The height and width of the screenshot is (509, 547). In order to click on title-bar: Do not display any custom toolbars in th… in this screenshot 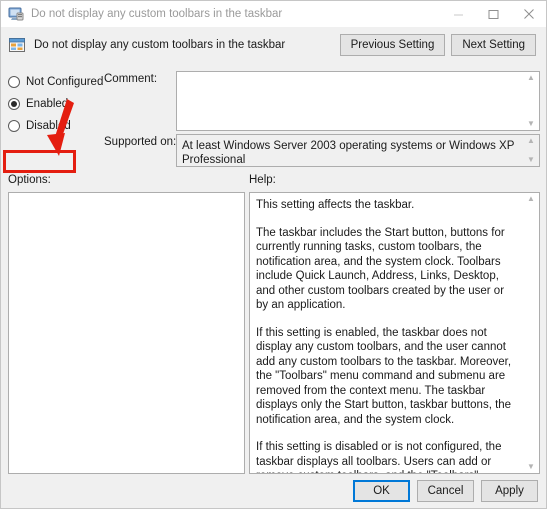, I will do `click(273, 14)`.